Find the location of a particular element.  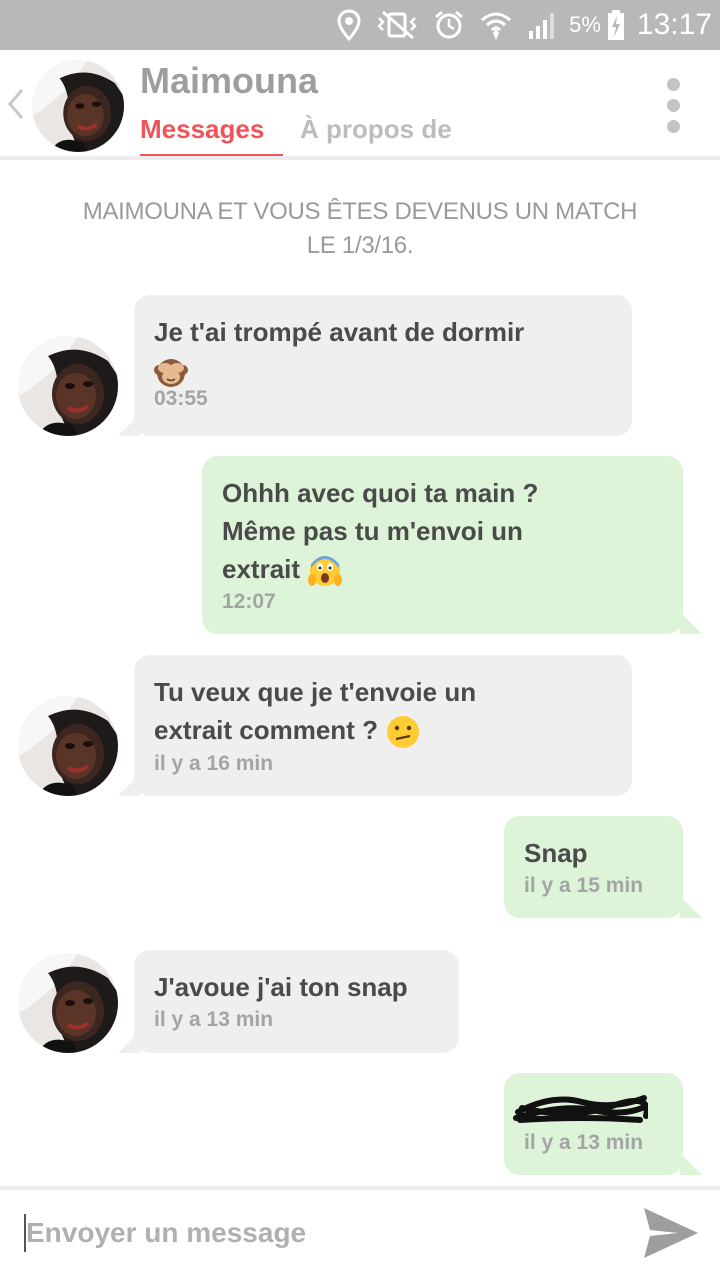

battery-percent: 5% is located at coordinates (585, 24).